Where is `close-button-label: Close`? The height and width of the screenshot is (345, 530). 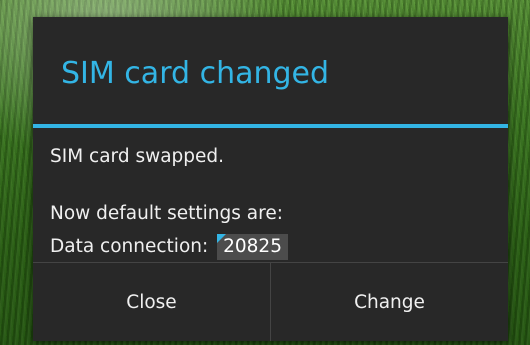
close-button-label: Close is located at coordinates (151, 302).